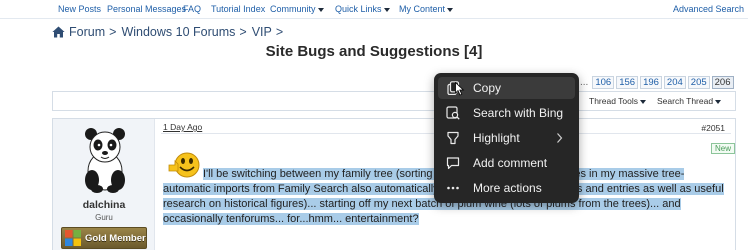 The width and height of the screenshot is (748, 250). I want to click on nav-my-content: My Content, so click(426, 9).